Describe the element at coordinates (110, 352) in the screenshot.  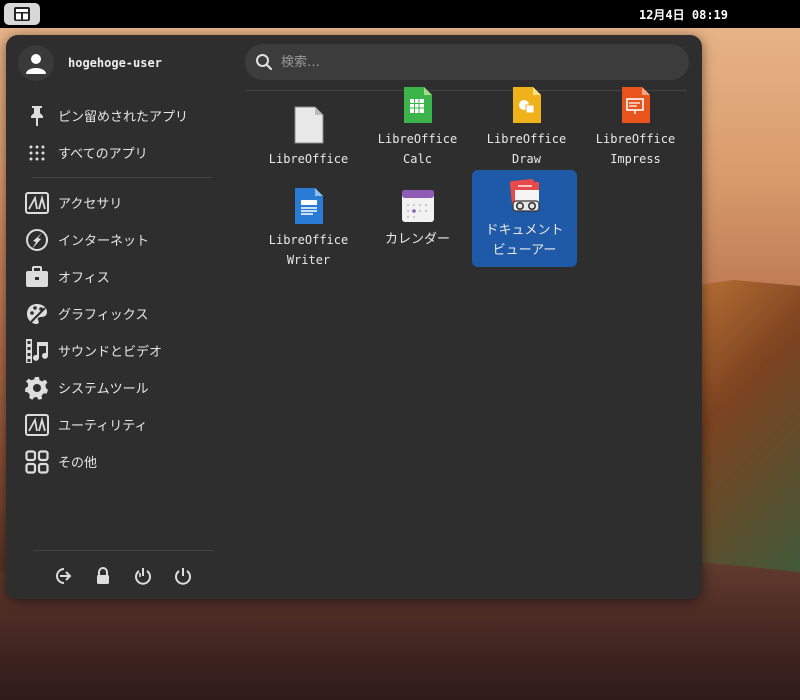
I see `sidebar-item-label: サウンドとビデオ` at that location.